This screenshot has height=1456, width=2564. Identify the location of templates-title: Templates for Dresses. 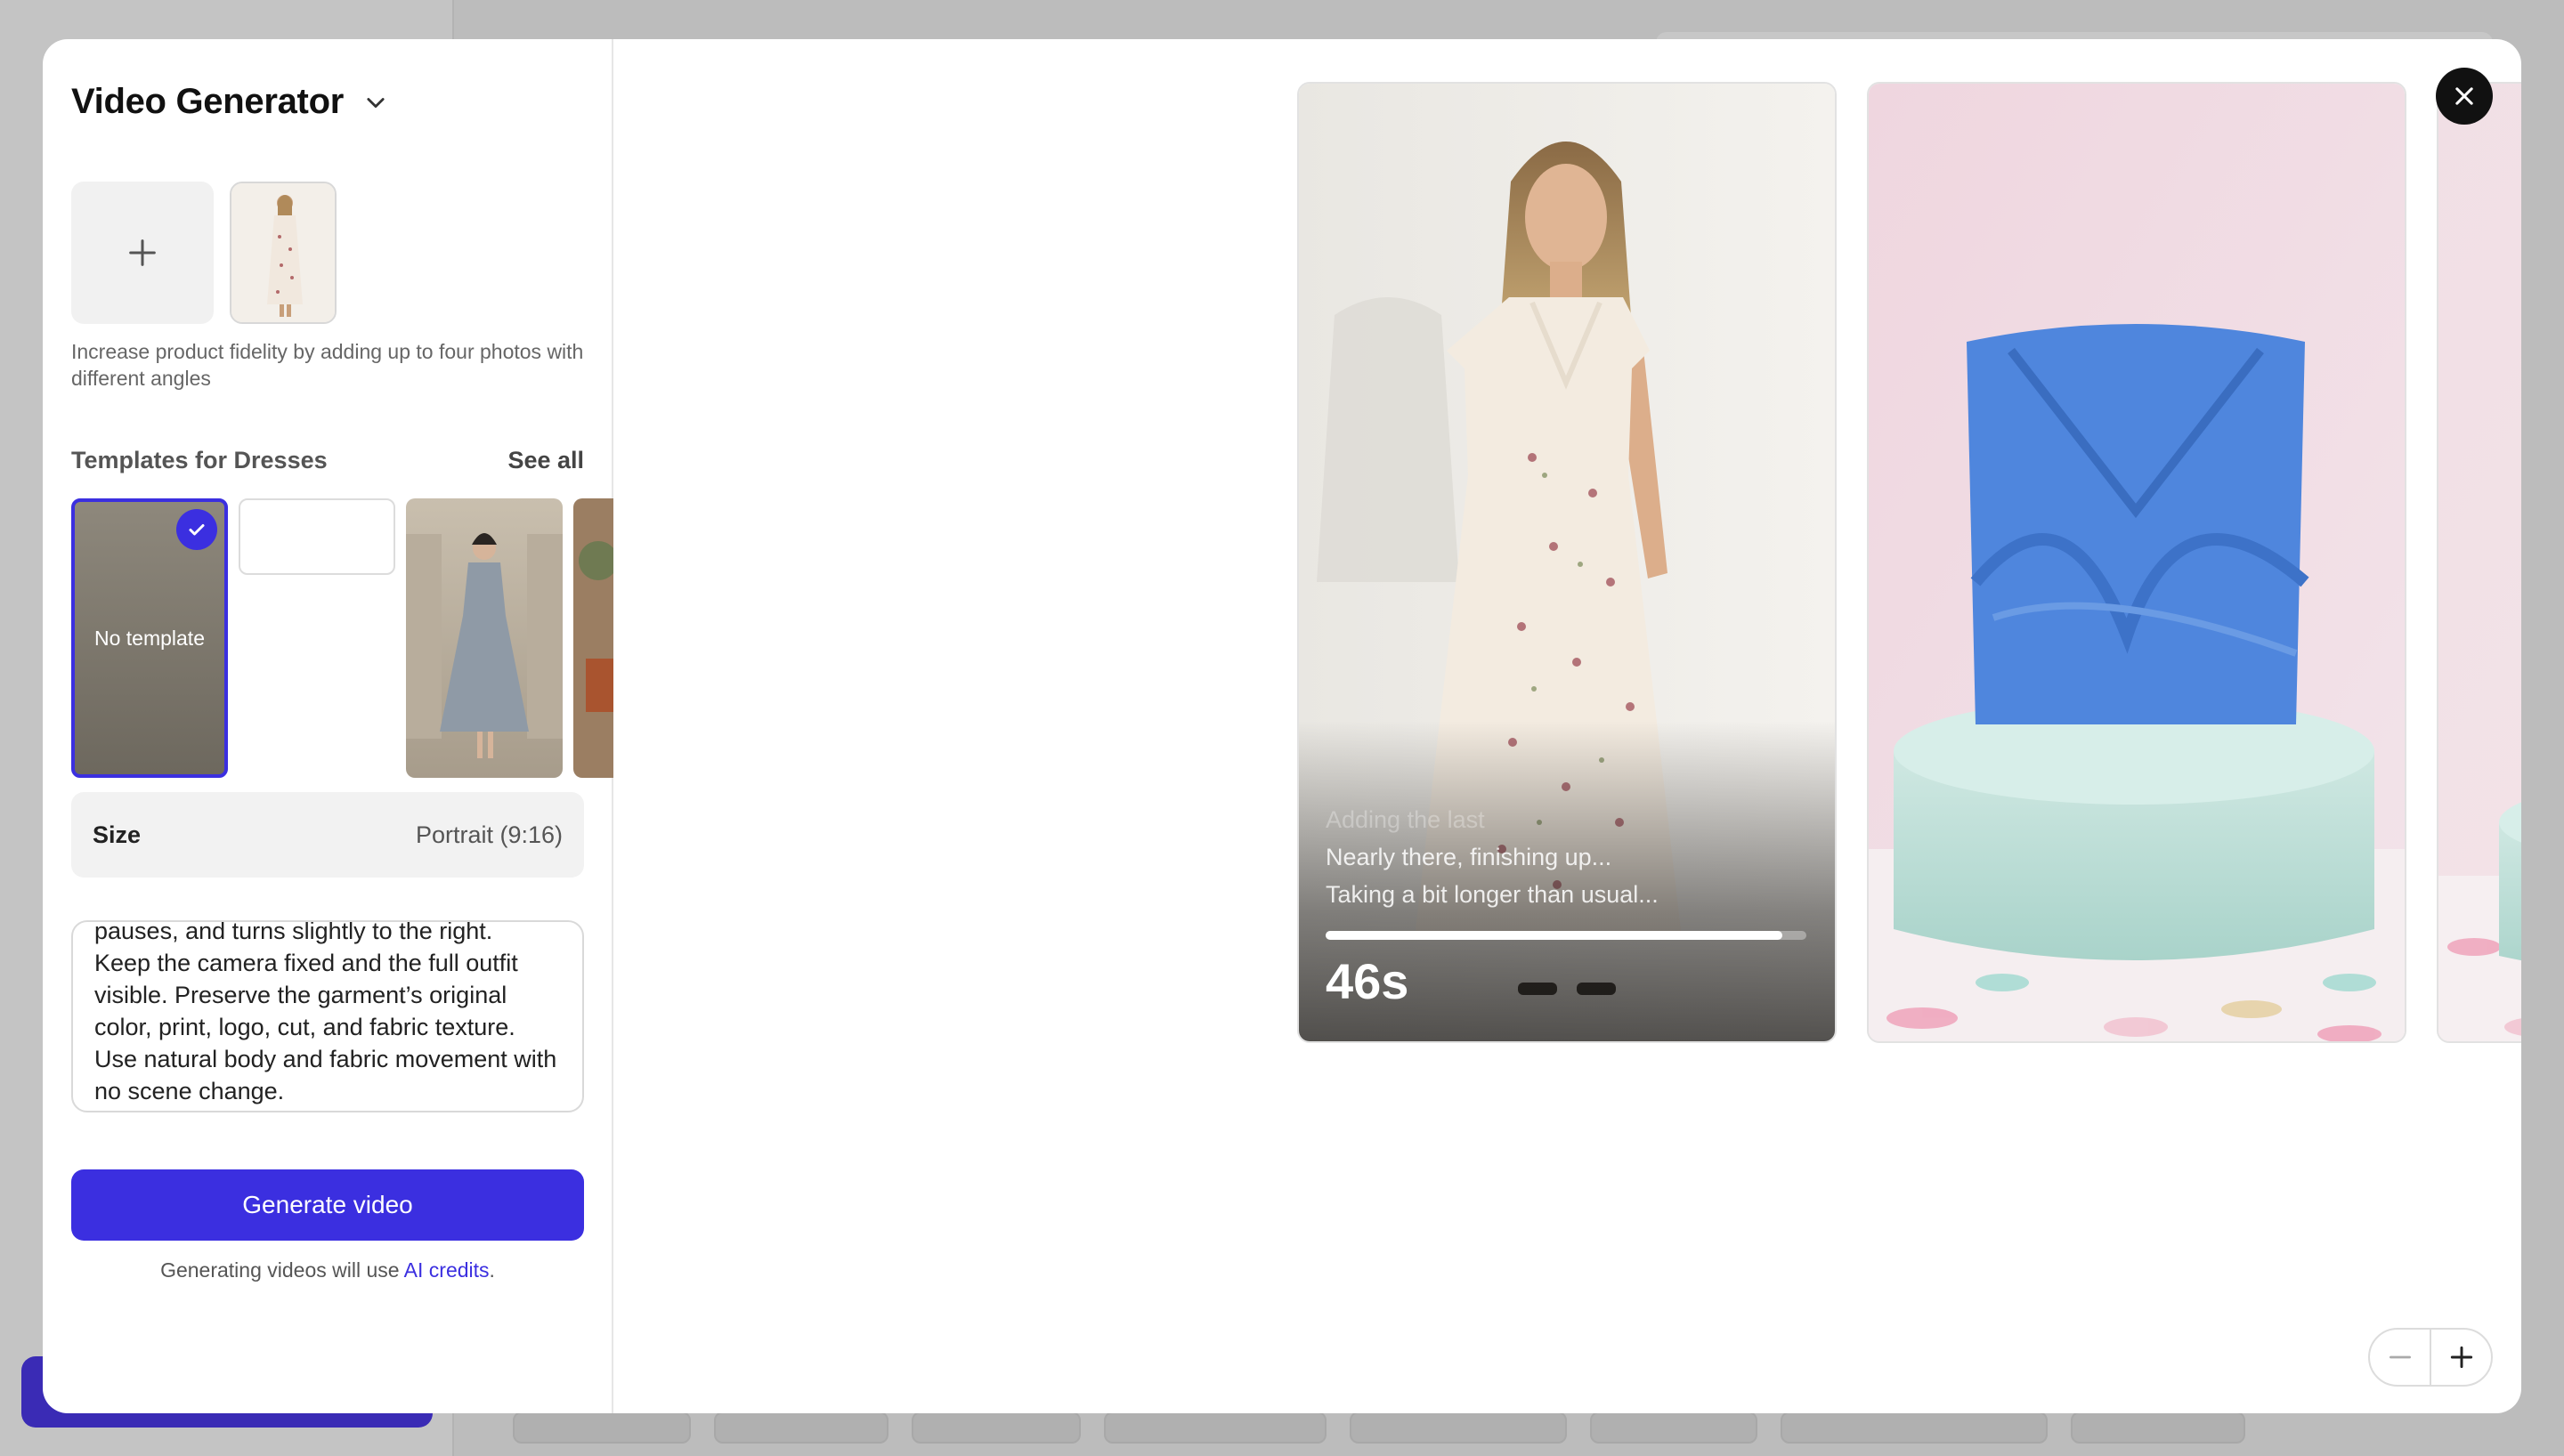
(199, 460).